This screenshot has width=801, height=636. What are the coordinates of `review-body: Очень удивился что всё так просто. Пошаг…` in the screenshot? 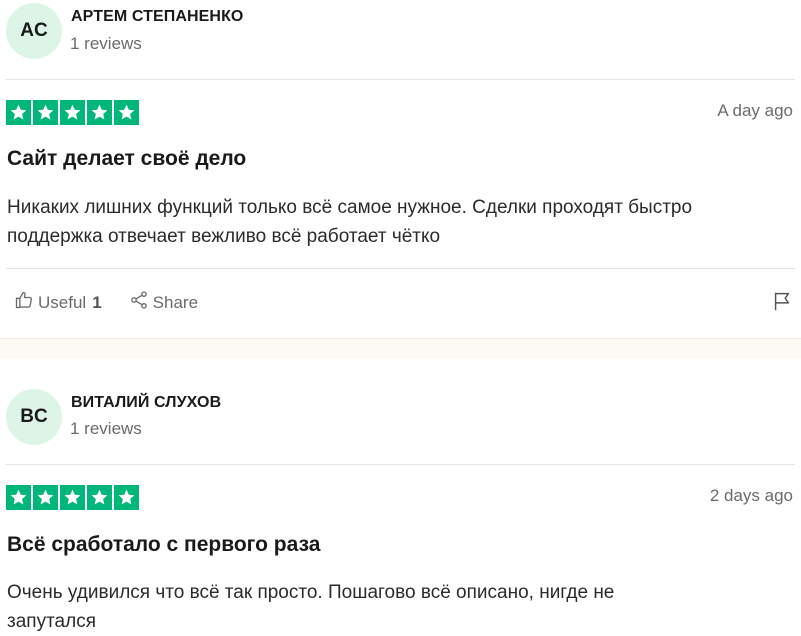 It's located at (402, 607).